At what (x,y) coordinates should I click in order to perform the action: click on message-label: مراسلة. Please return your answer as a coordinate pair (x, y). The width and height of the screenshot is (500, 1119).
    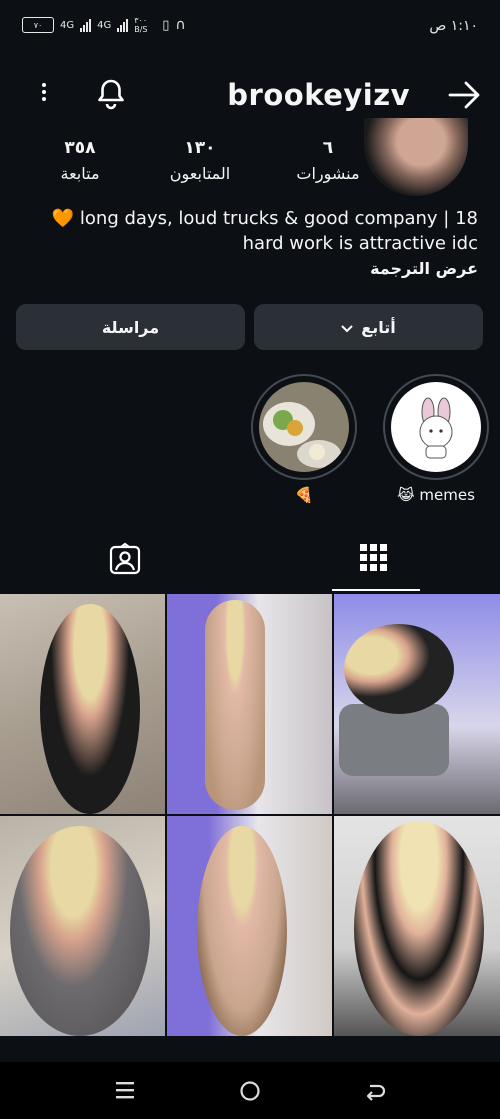
    Looking at the image, I should click on (130, 327).